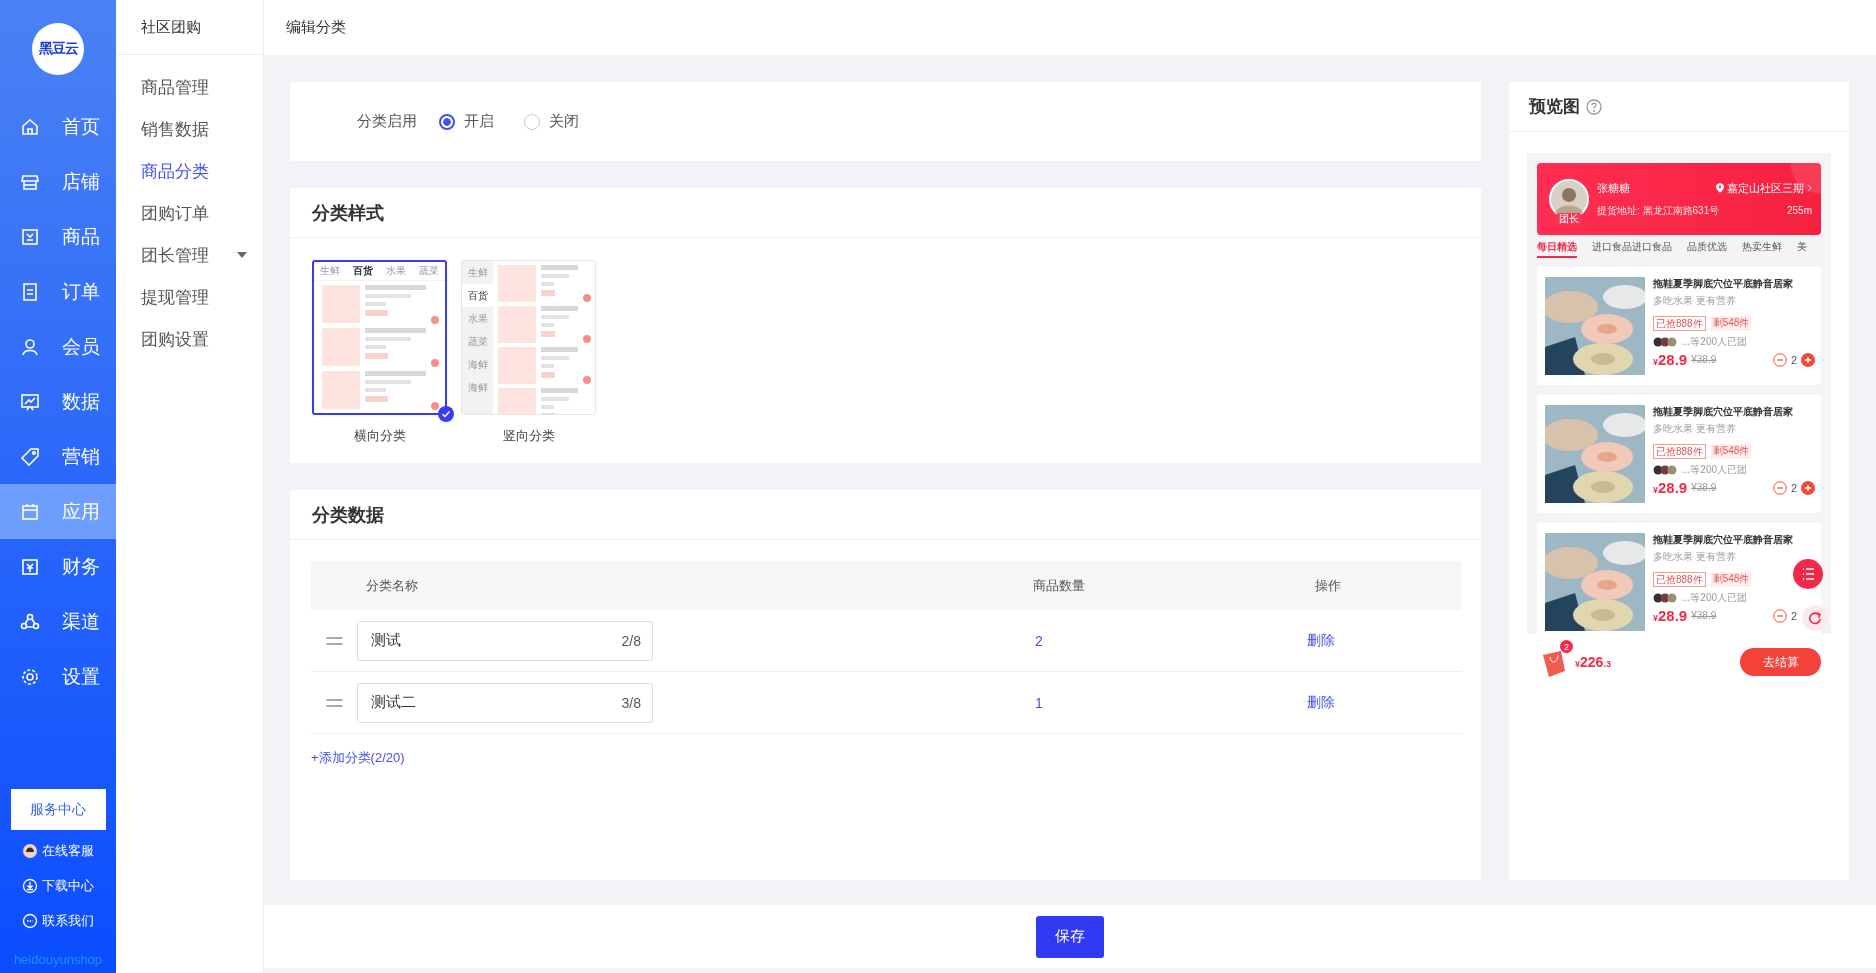 The height and width of the screenshot is (973, 1876). Describe the element at coordinates (30, 621) in the screenshot. I see `network-icon` at that location.